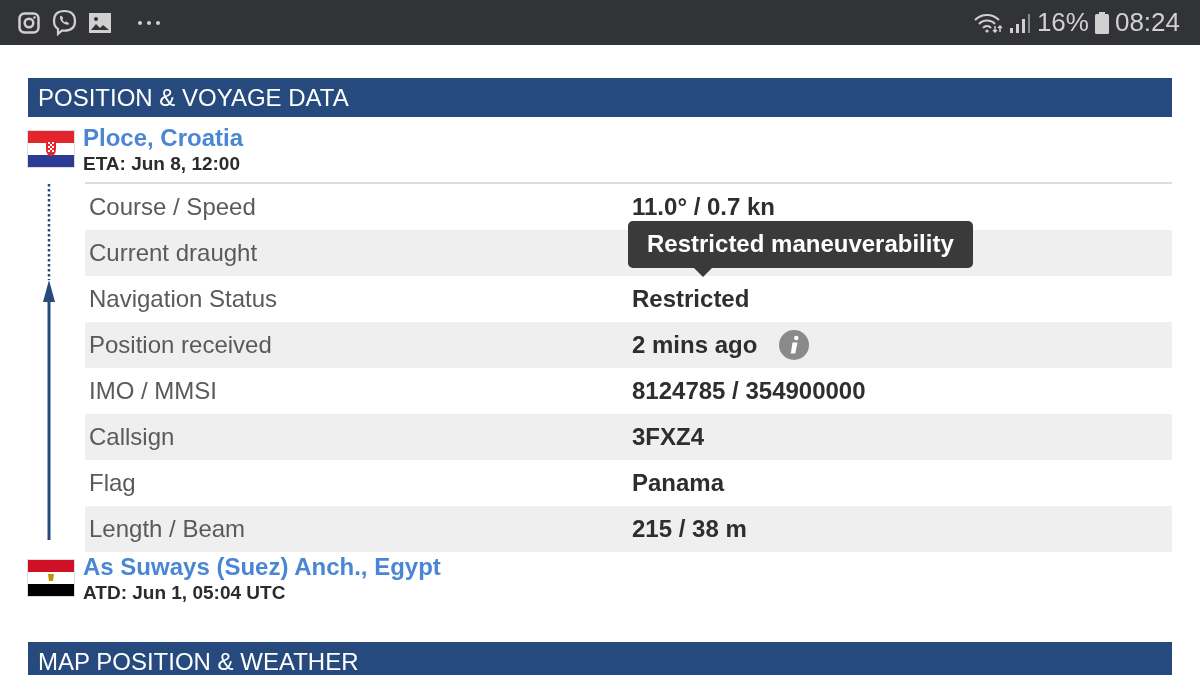  I want to click on field-label: Current draught, so click(173, 253).